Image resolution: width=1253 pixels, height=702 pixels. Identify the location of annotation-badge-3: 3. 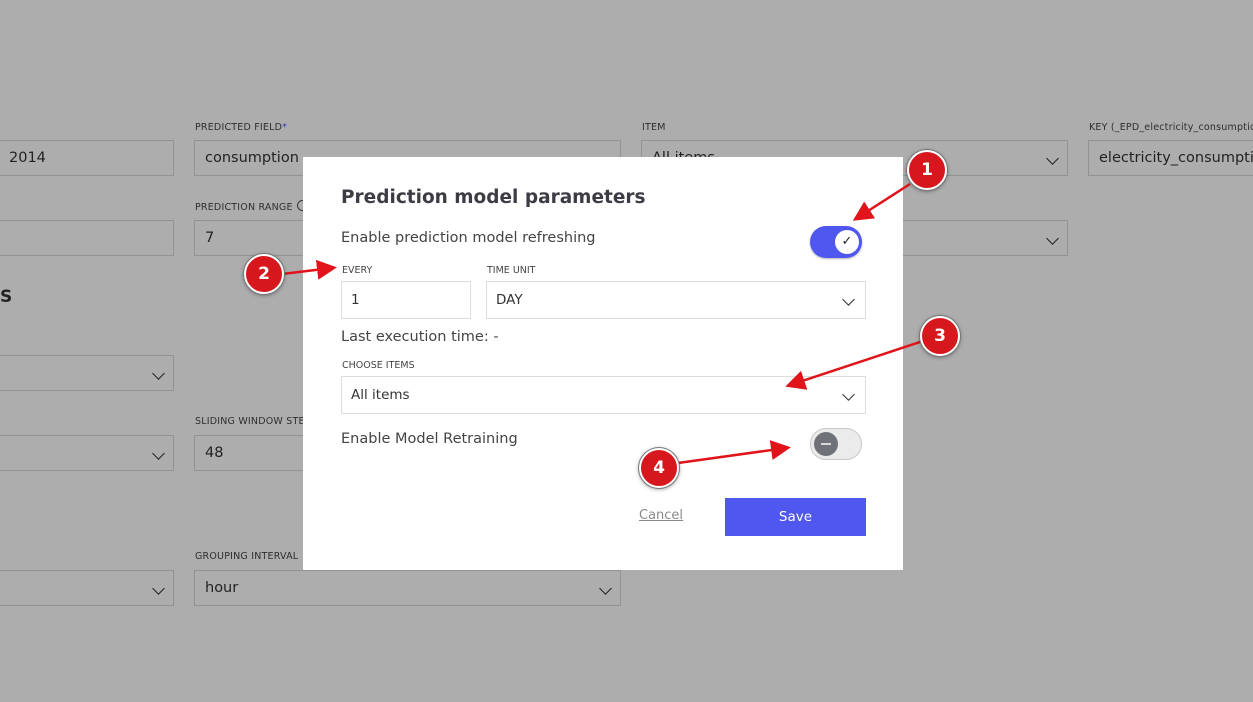
(940, 336).